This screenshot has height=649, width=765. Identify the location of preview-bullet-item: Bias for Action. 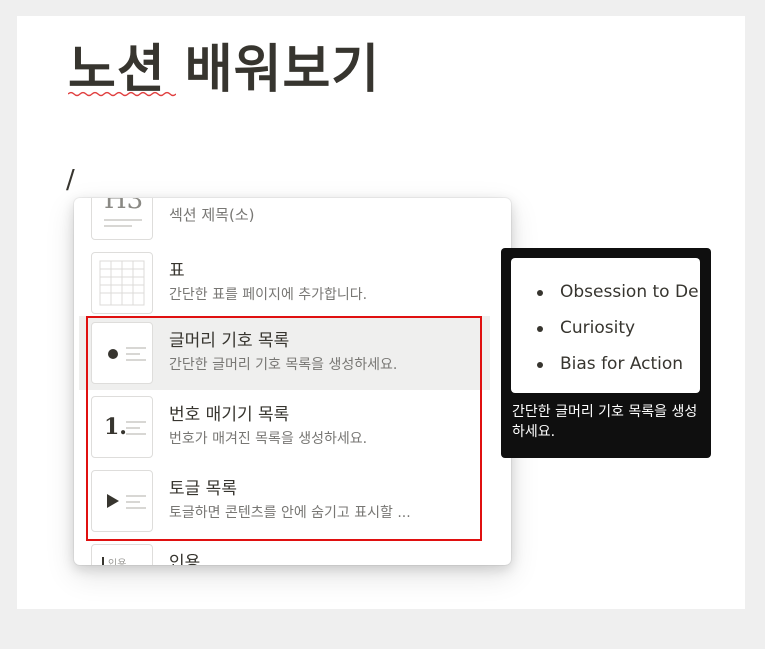
(618, 370).